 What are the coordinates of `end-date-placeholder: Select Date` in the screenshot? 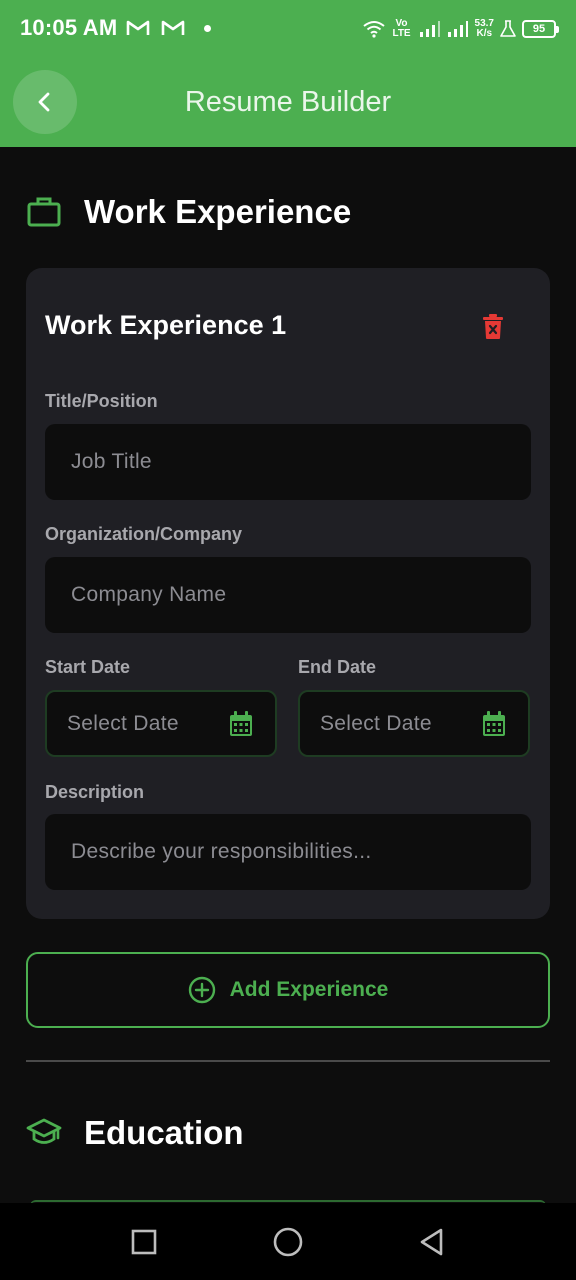 It's located at (376, 723).